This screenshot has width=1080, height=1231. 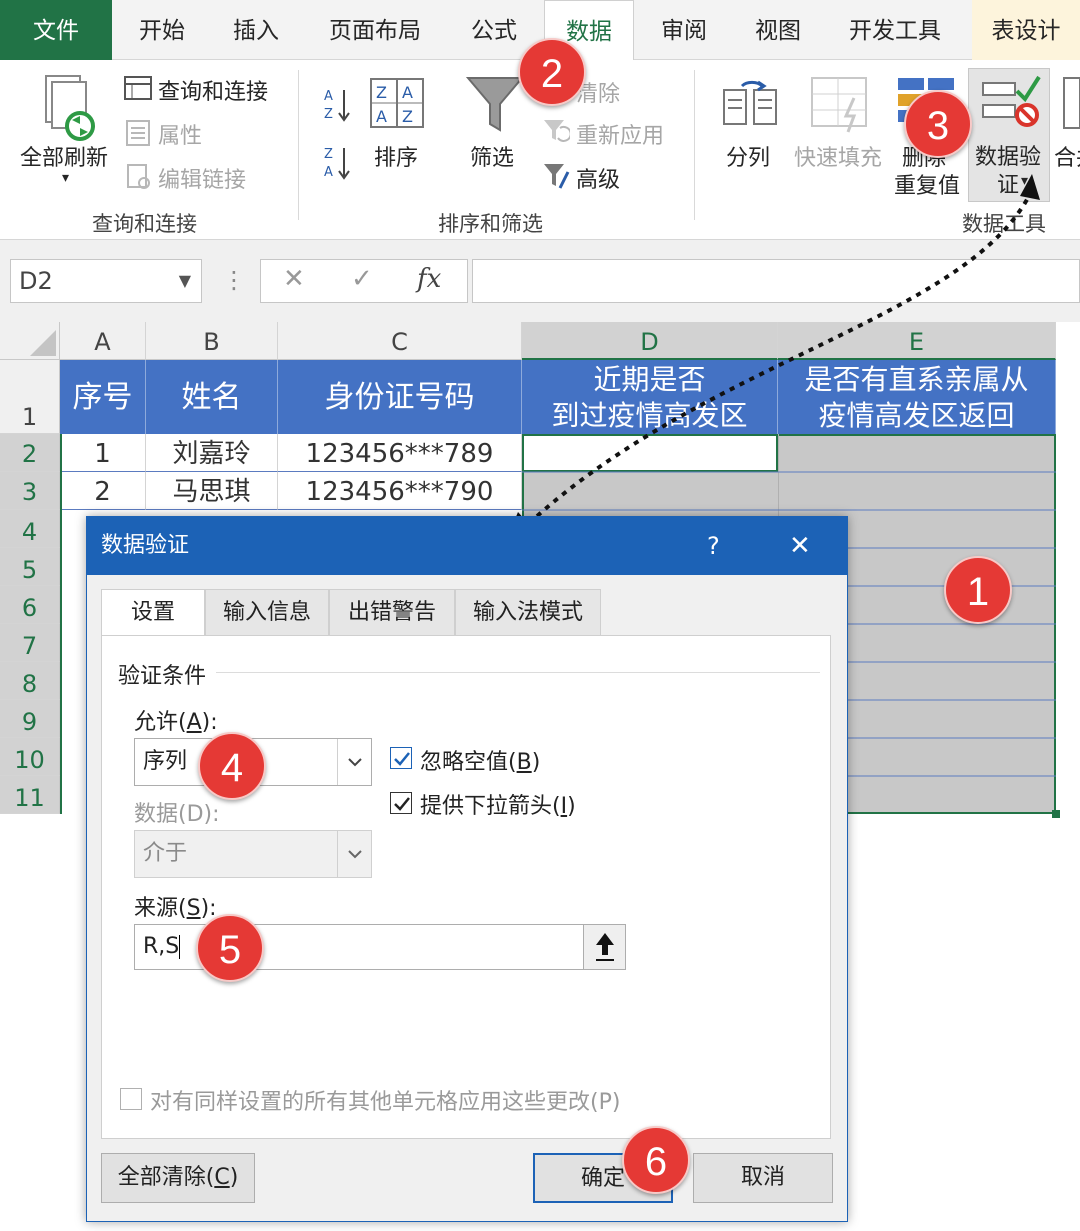 What do you see at coordinates (180, 134) in the screenshot?
I see `properties-button: 属性` at bounding box center [180, 134].